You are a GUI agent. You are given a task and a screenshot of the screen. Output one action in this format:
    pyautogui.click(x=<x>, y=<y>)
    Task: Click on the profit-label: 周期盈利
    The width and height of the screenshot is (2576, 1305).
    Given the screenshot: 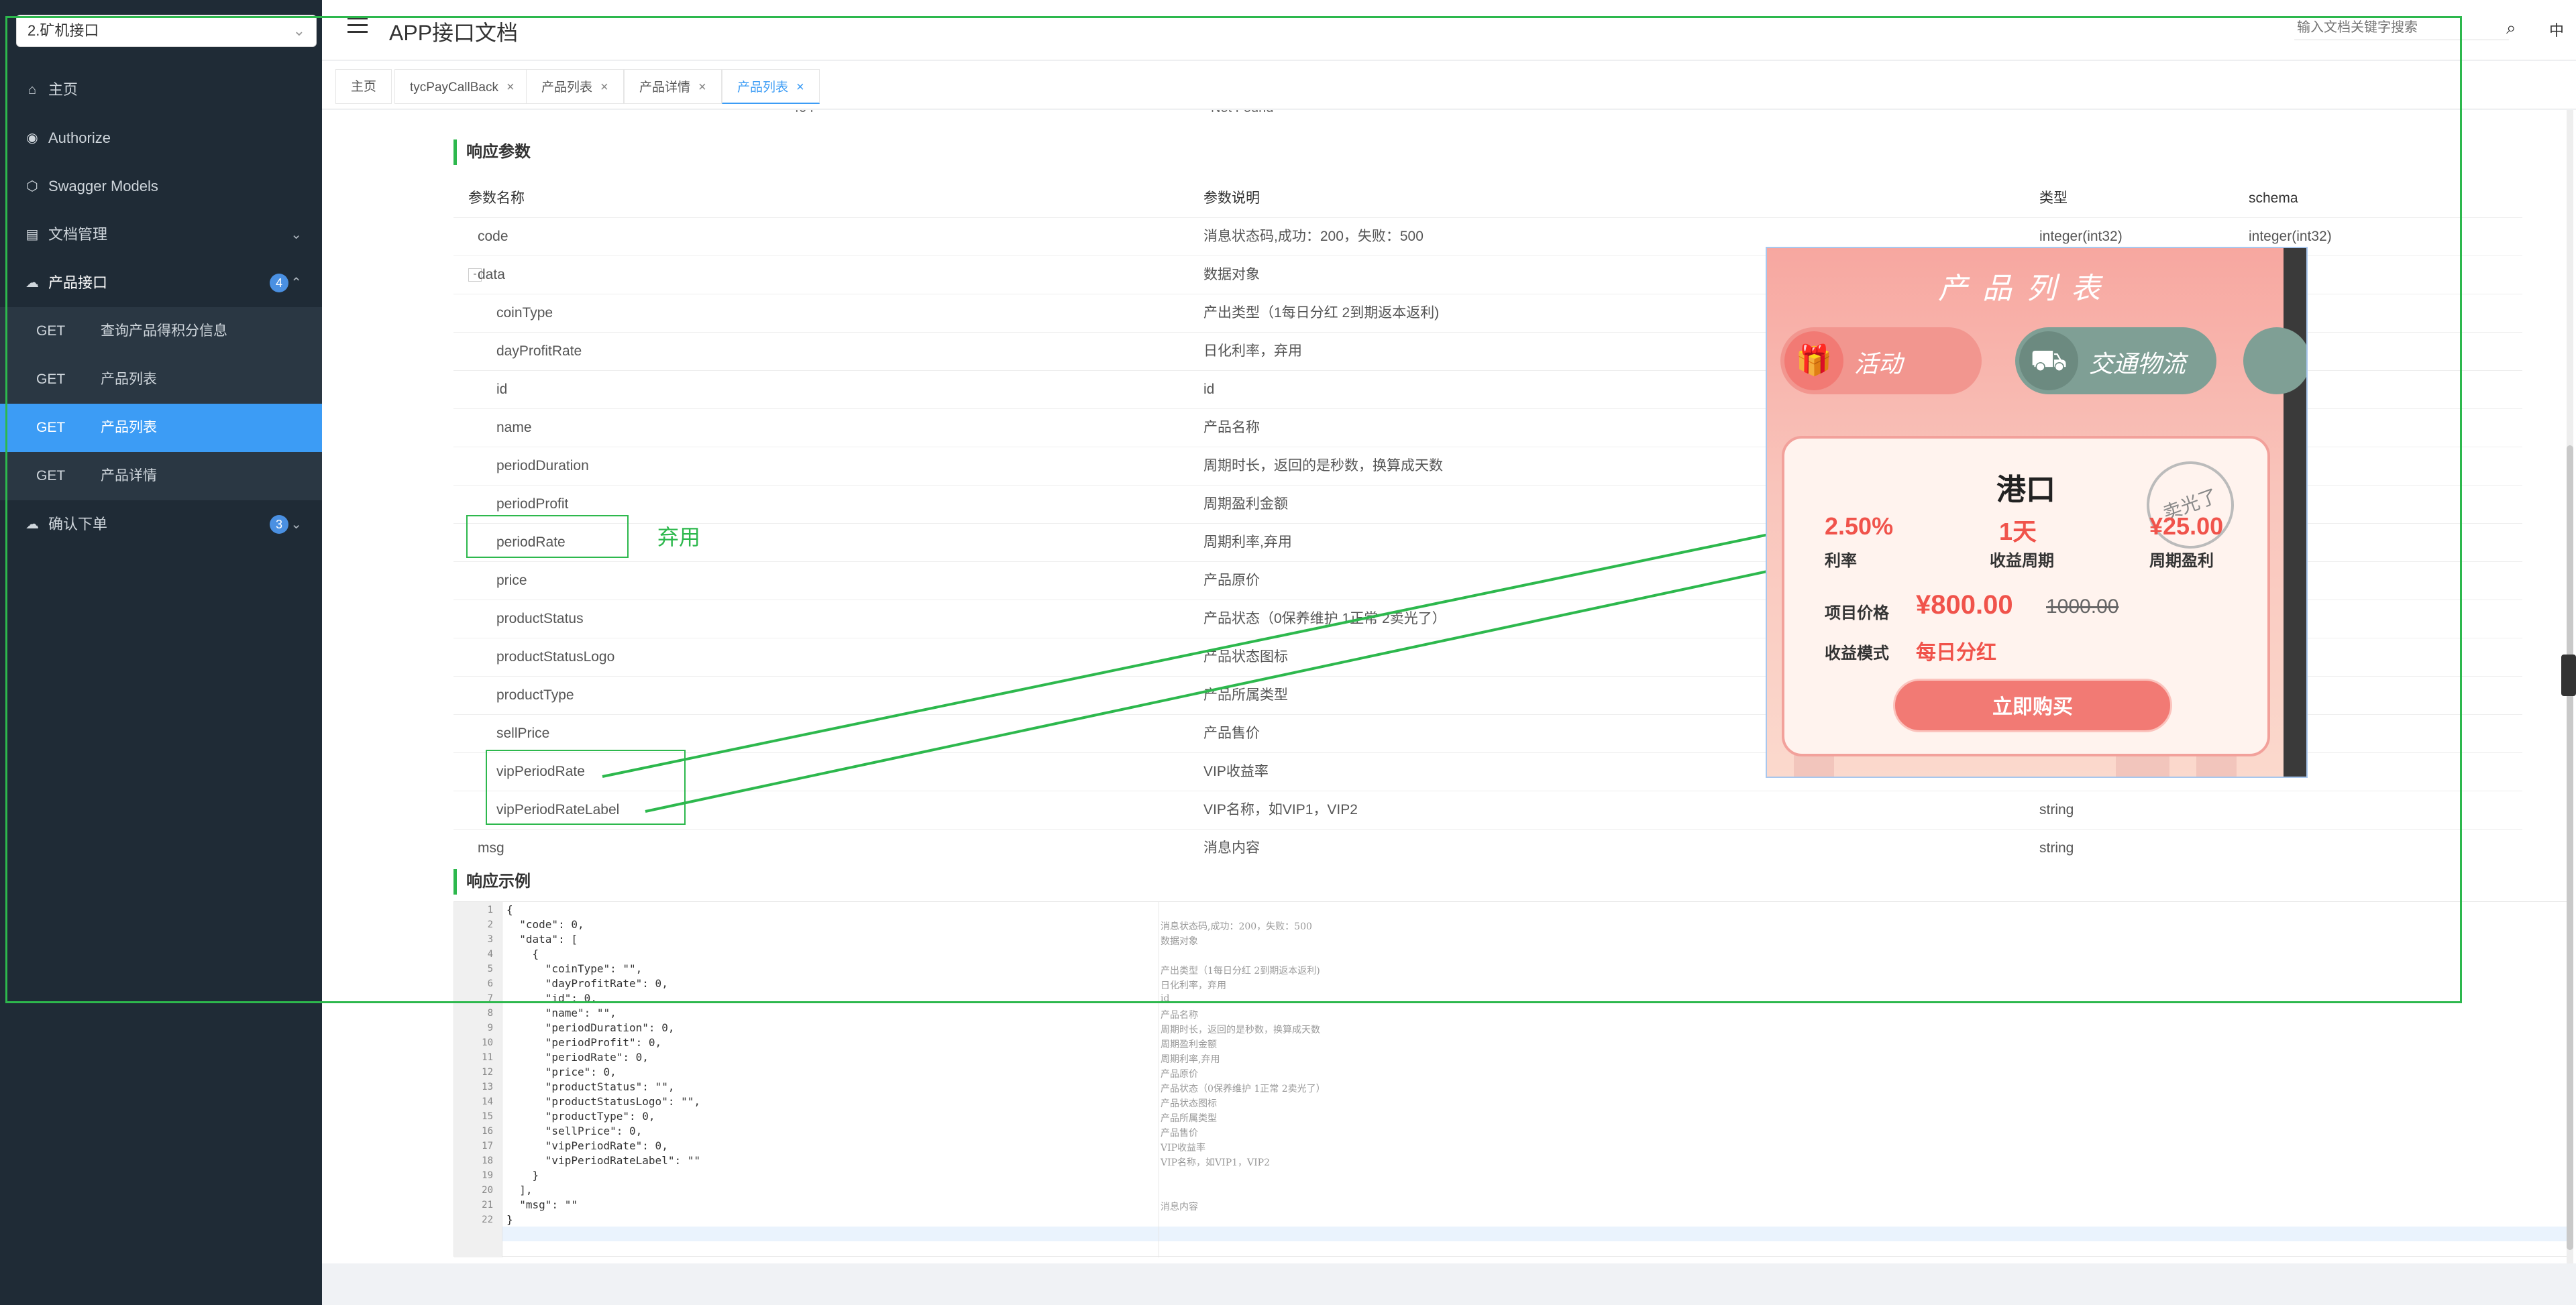 What is the action you would take?
    pyautogui.click(x=2181, y=561)
    